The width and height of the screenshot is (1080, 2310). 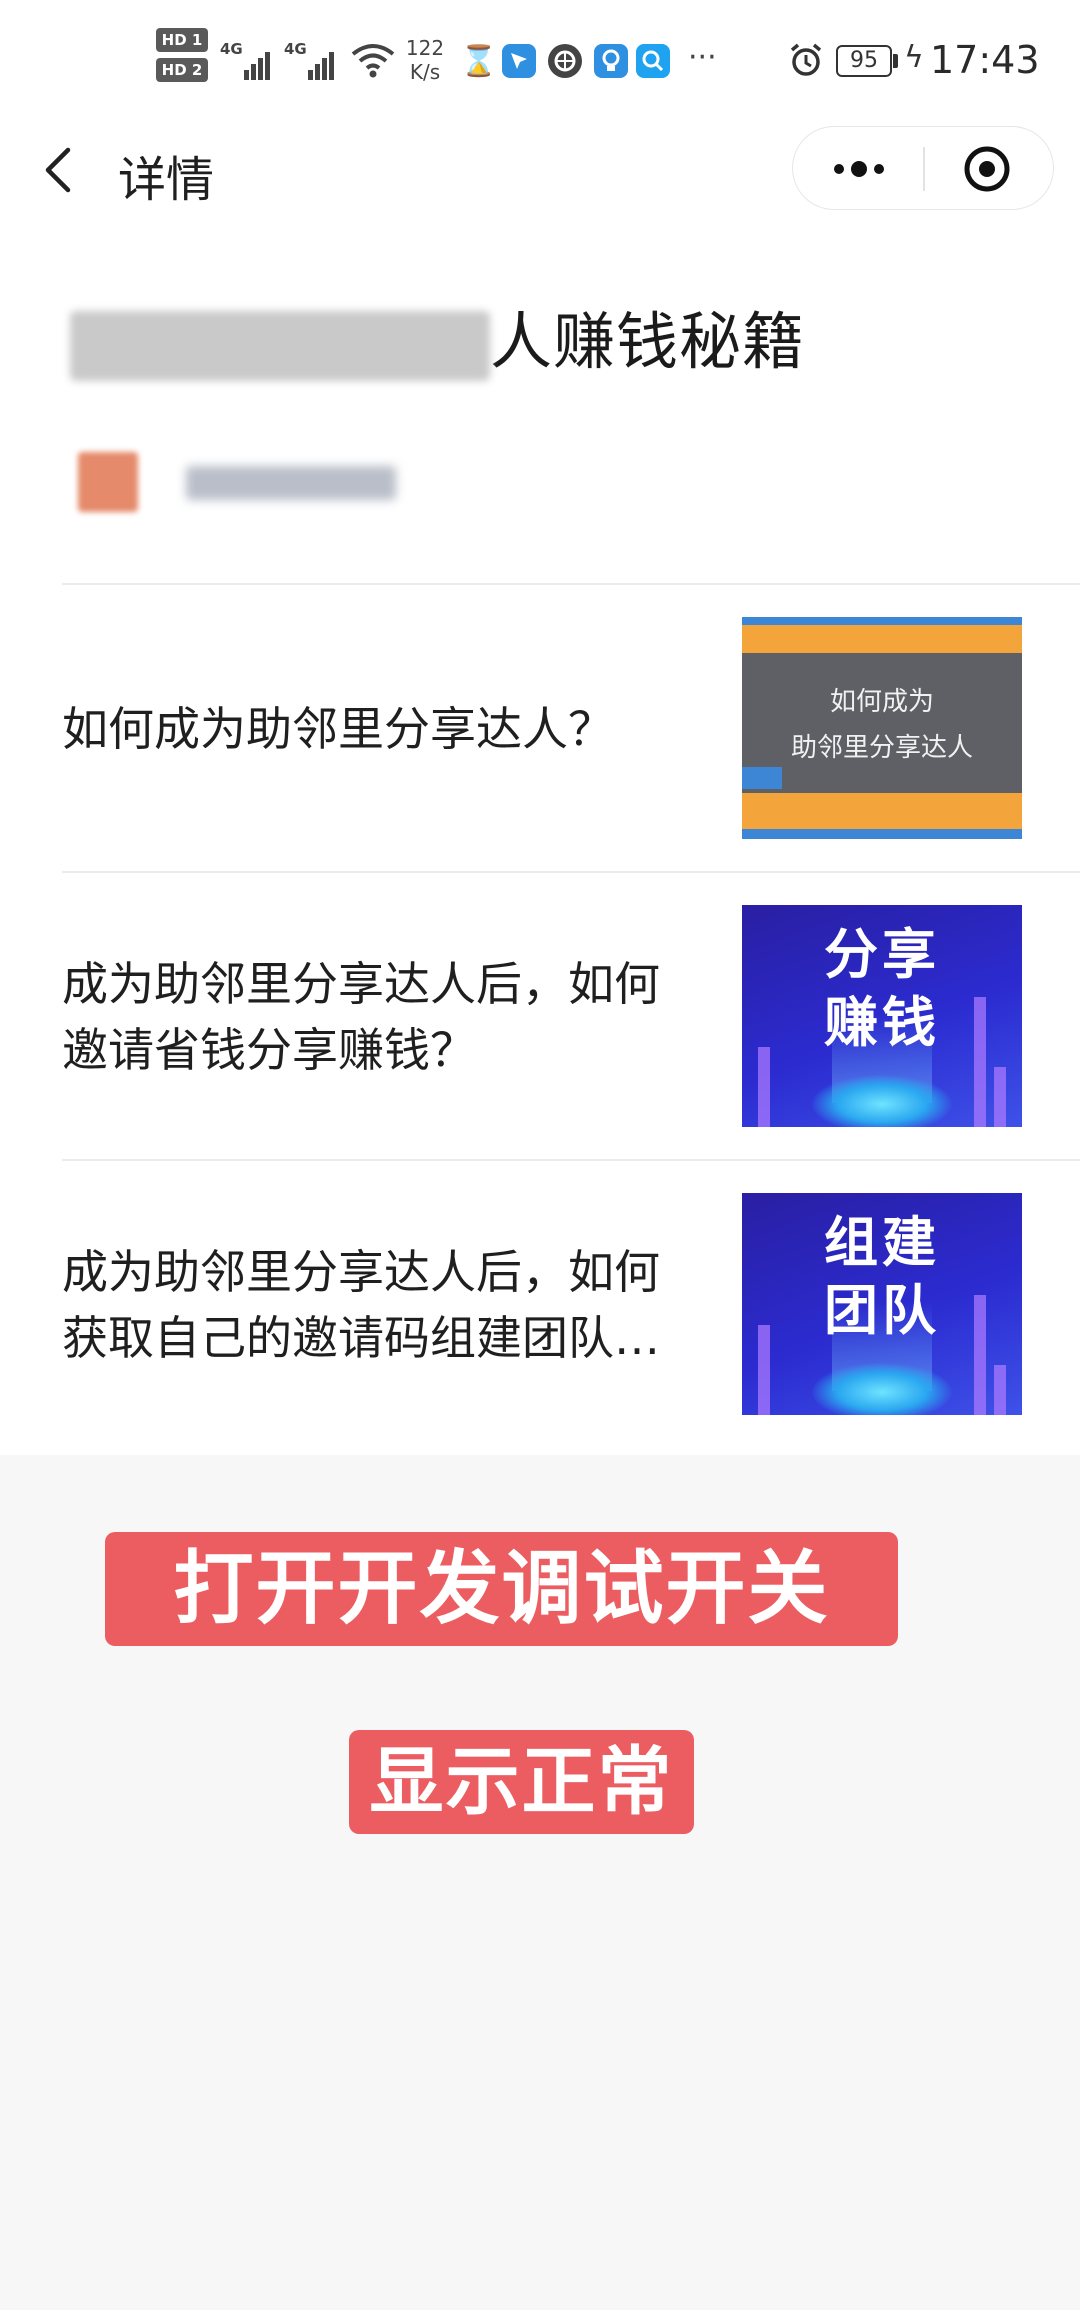 What do you see at coordinates (882, 988) in the screenshot?
I see `thumbnail-caption: 分享 赚钱` at bounding box center [882, 988].